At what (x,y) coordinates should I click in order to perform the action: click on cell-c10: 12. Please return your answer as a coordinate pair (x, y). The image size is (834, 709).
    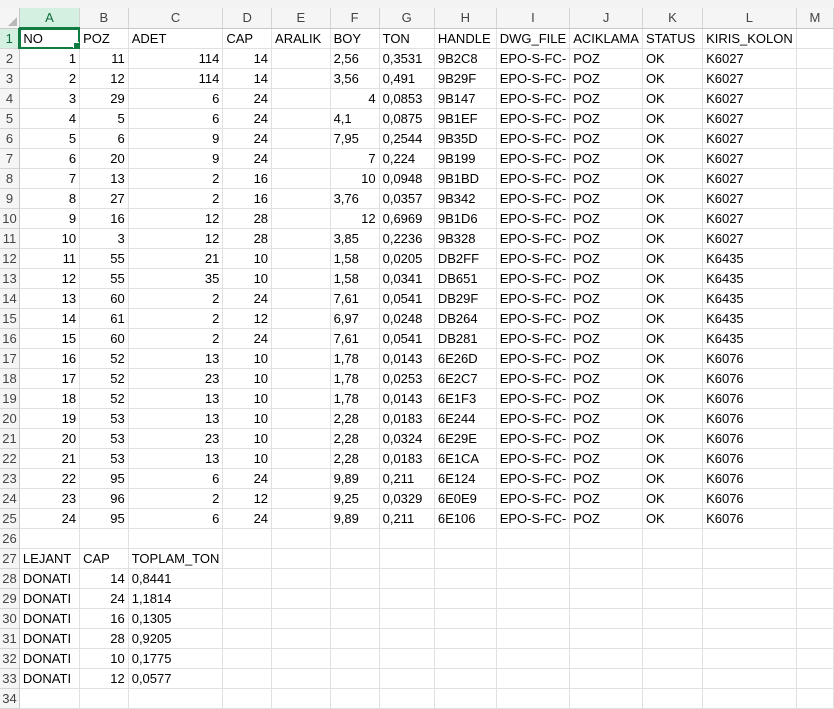
    Looking at the image, I should click on (176, 218).